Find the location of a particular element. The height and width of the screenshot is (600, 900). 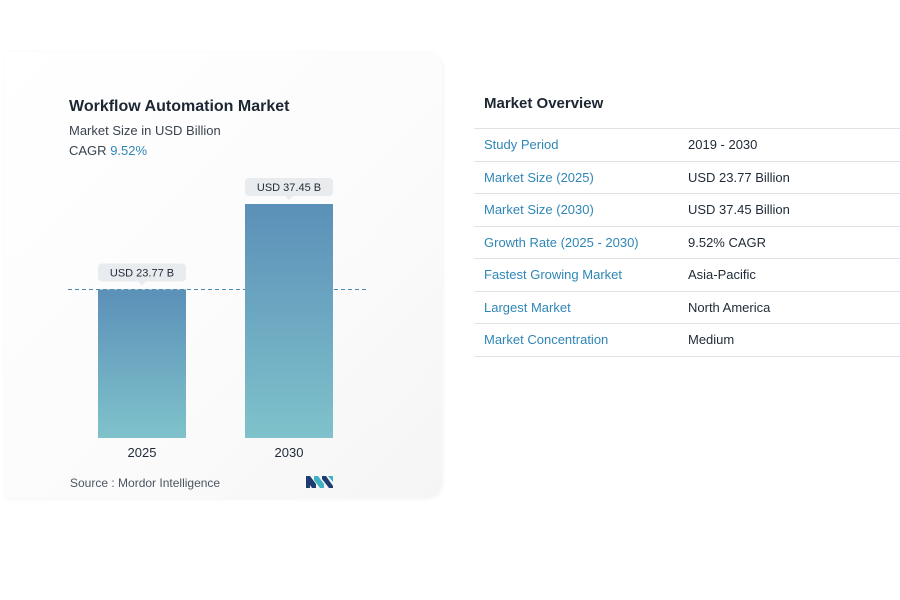

source-label: Source : is located at coordinates (92, 483).